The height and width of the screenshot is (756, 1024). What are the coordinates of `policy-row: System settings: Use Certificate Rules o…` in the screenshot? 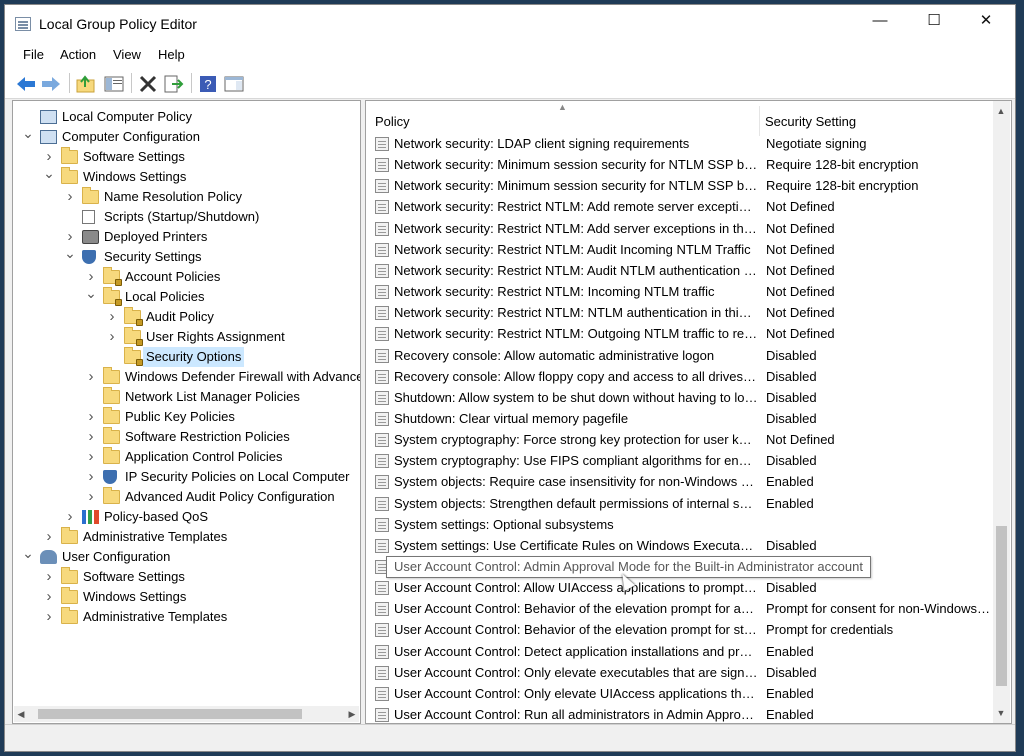 It's located at (680, 545).